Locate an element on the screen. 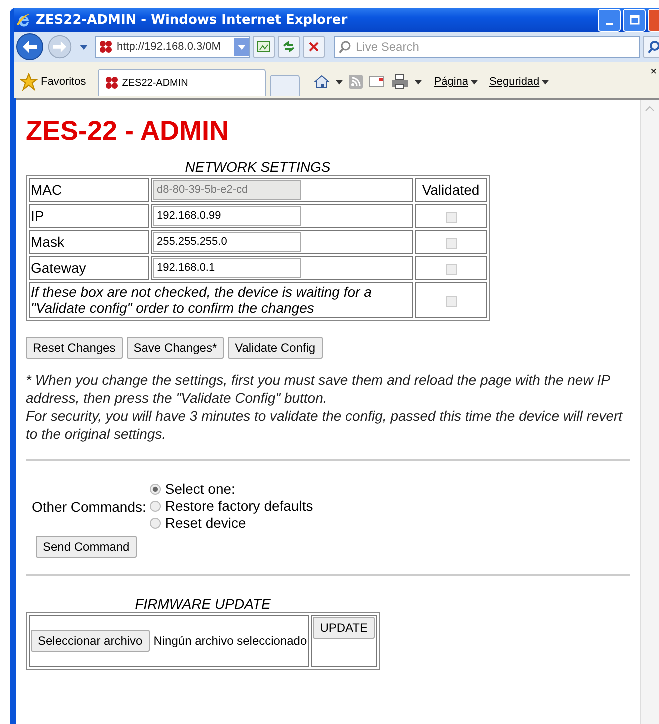 The width and height of the screenshot is (659, 724). refresh-button is located at coordinates (289, 47).